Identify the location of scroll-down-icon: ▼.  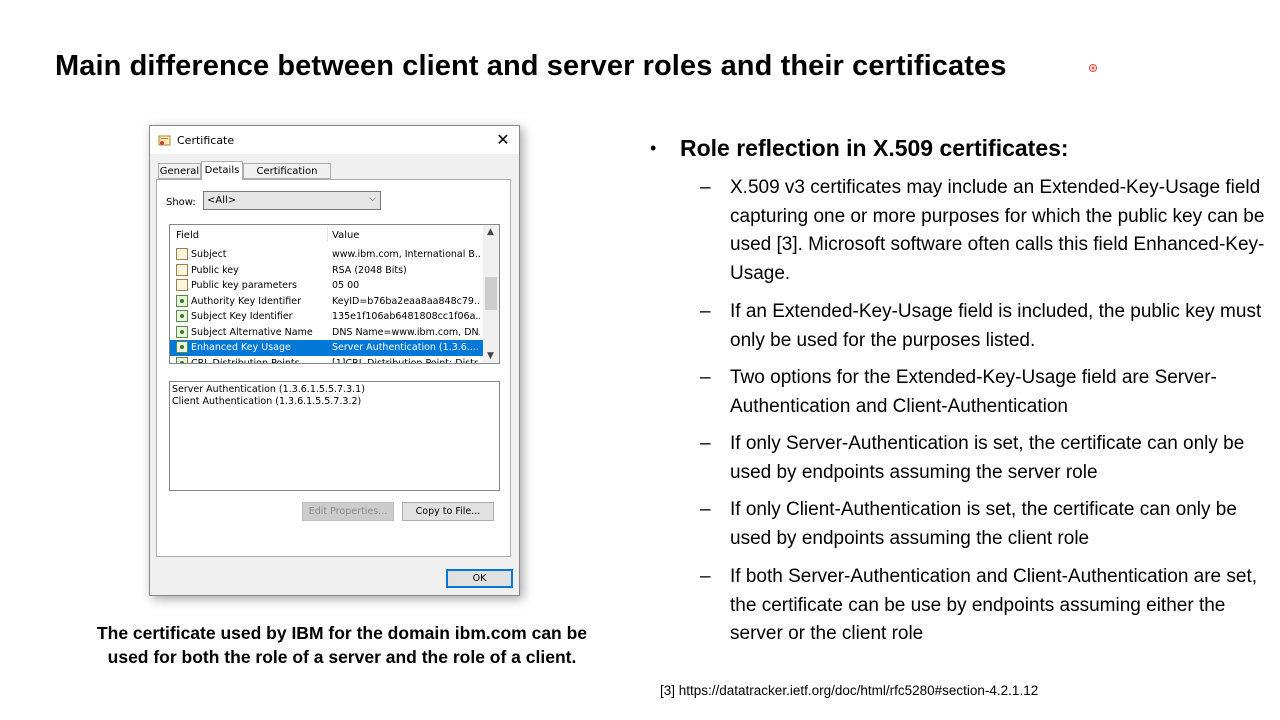
(490, 356).